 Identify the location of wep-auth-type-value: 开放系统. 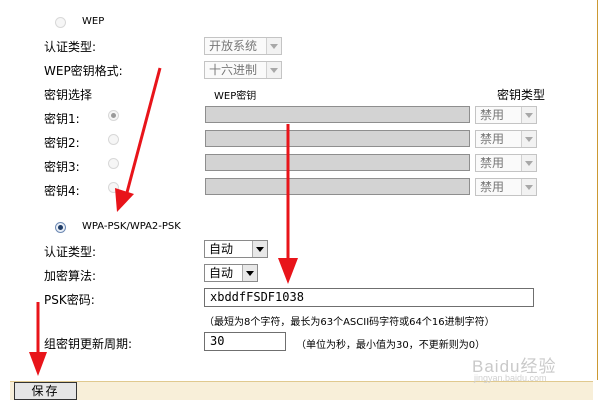
(233, 46).